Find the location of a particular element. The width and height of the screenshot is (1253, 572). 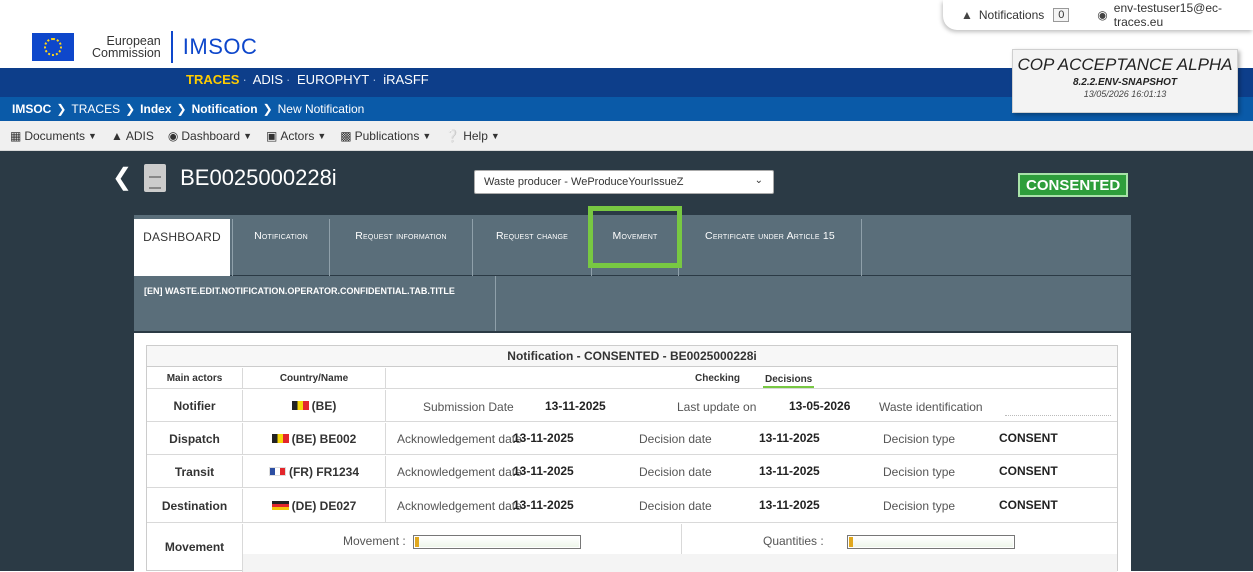

id-card-icon: ▣ is located at coordinates (272, 135).